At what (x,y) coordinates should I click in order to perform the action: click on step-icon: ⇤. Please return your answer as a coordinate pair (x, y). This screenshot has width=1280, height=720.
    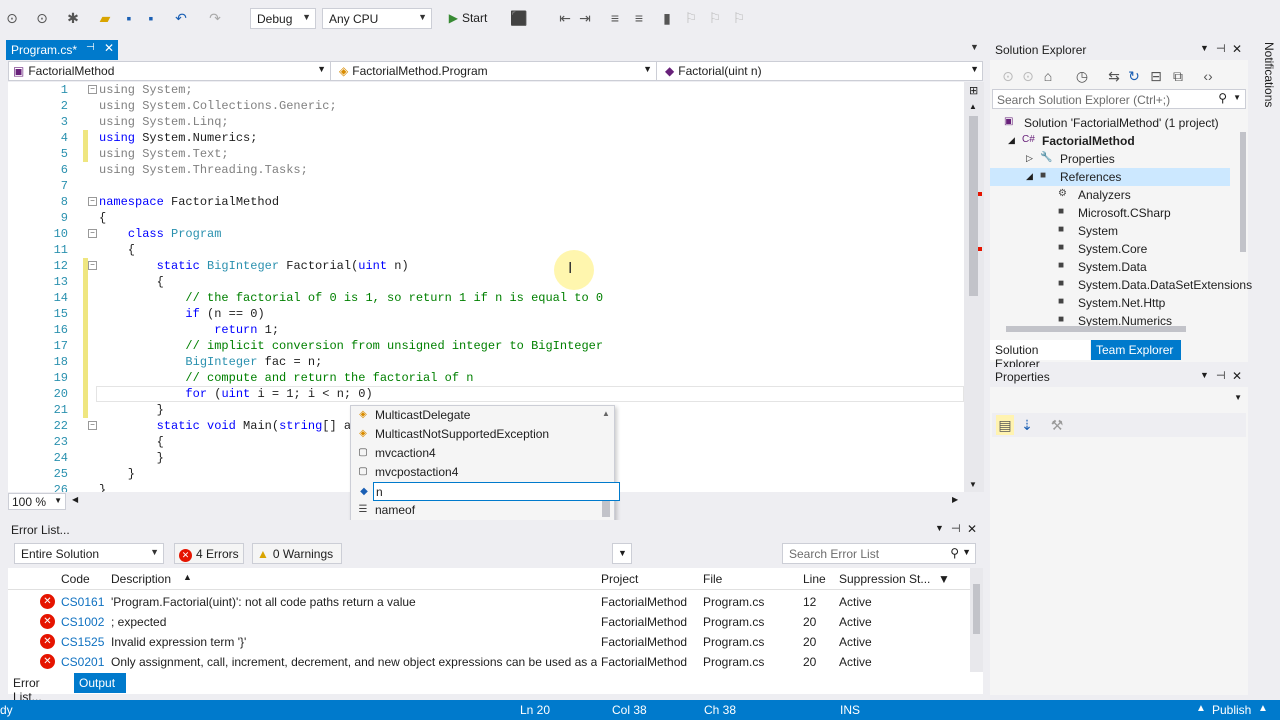
    Looking at the image, I should click on (565, 18).